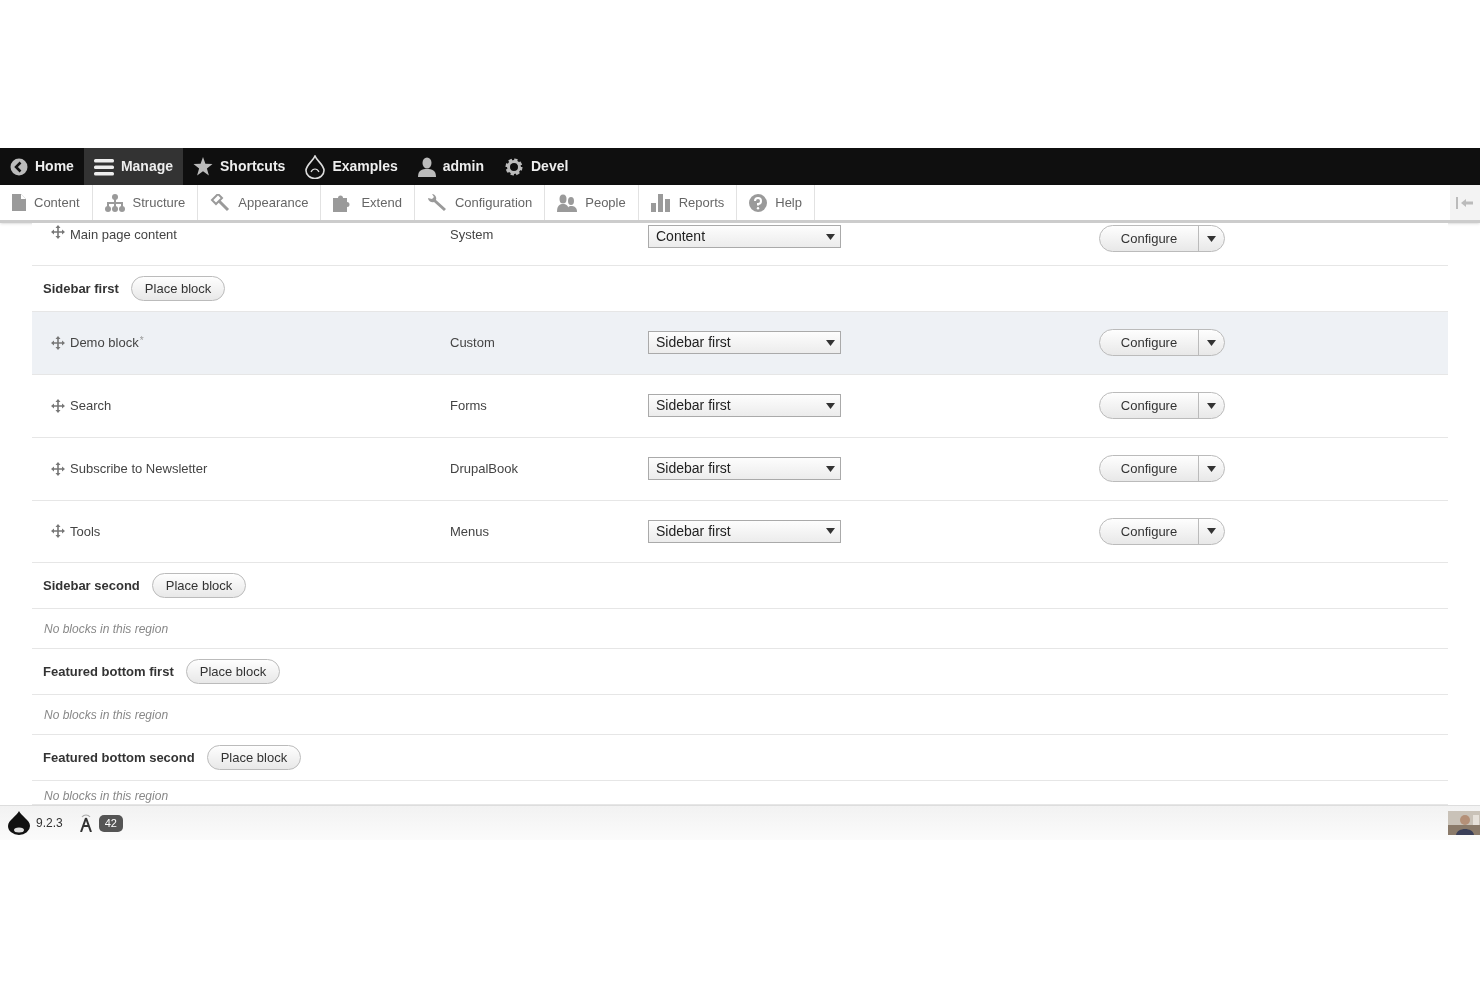 This screenshot has height=987, width=1480. I want to click on region-title: Sidebar first, so click(81, 288).